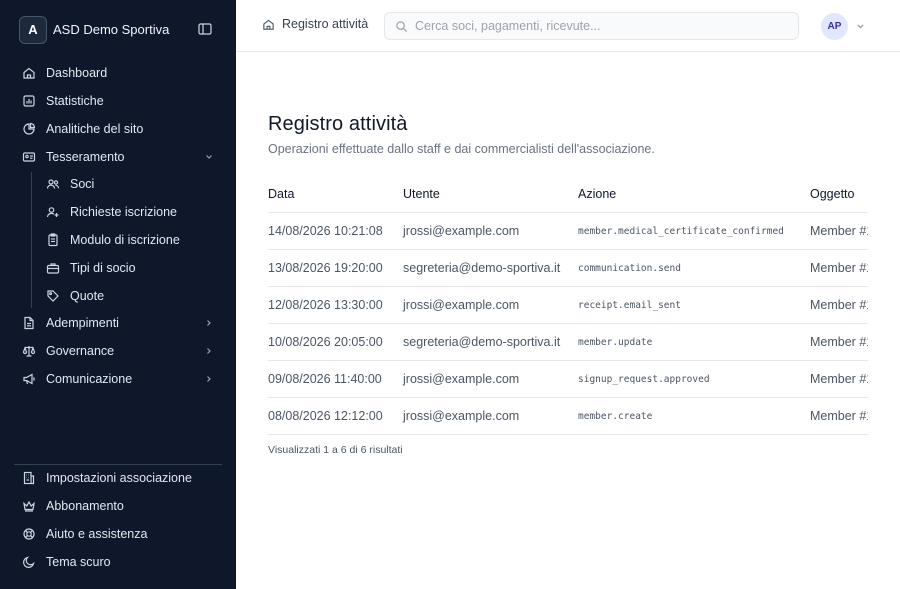 The image size is (900, 589). What do you see at coordinates (205, 29) in the screenshot?
I see `sidebar-toggle-icon` at bounding box center [205, 29].